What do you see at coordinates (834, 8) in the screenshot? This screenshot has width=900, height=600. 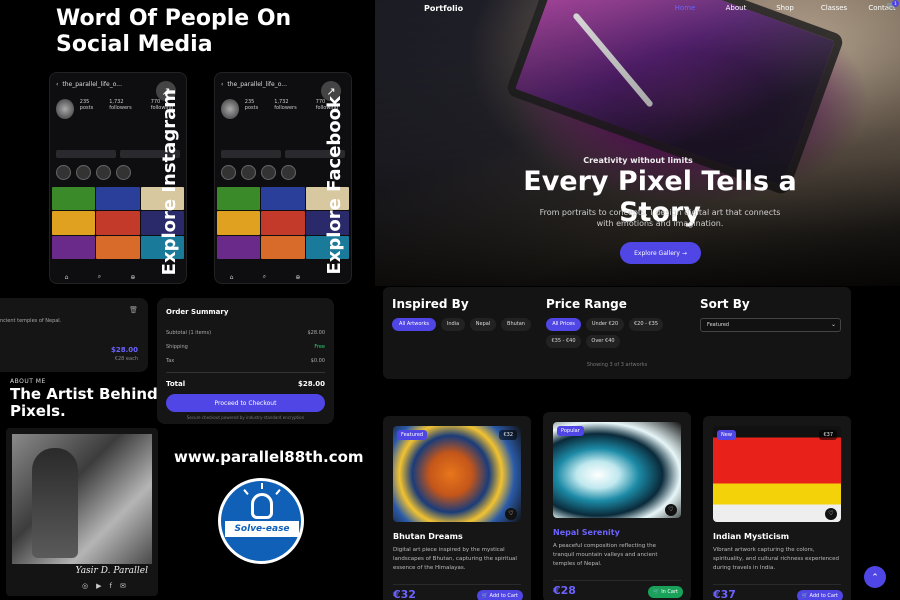 I see `nav-link-classes: Classes` at bounding box center [834, 8].